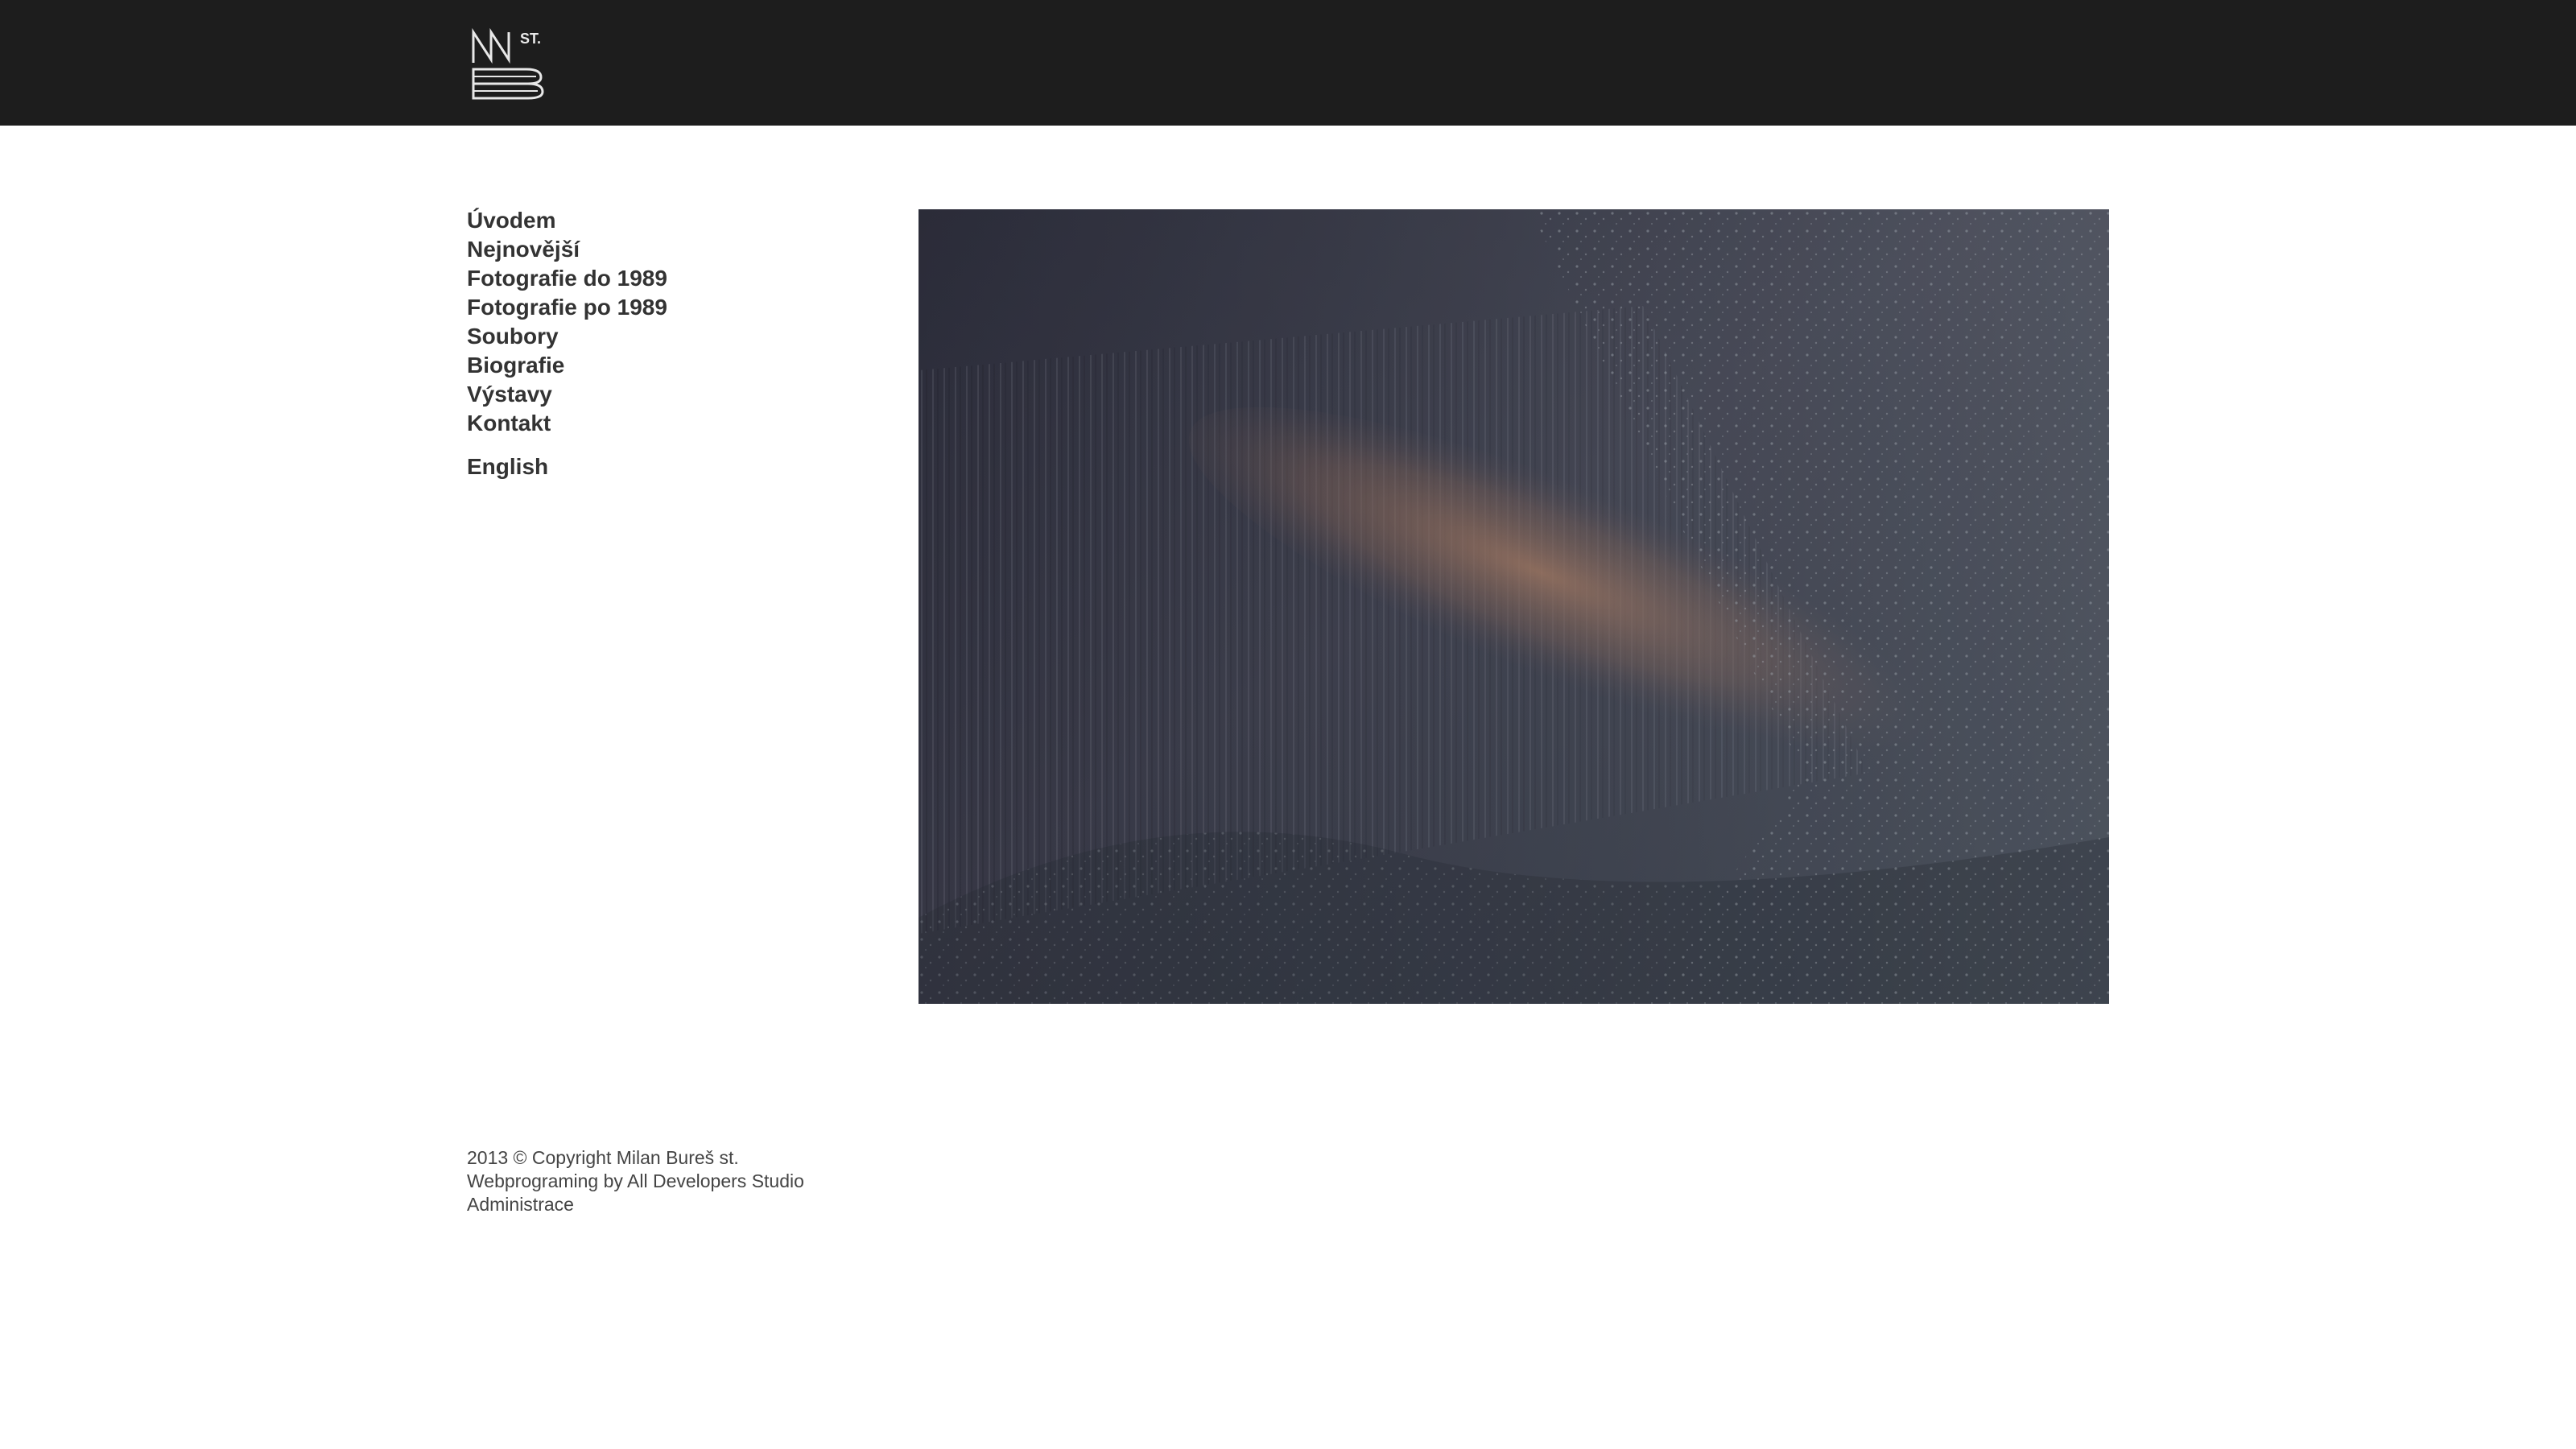  I want to click on nav-item-uvodem: Úvodem, so click(676, 221).